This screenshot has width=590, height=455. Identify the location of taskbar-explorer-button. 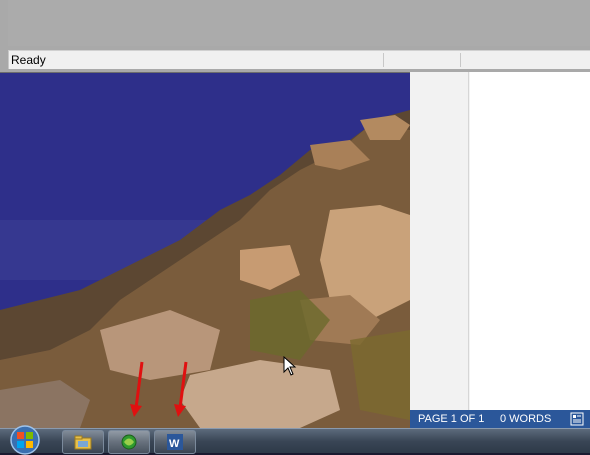
(83, 442).